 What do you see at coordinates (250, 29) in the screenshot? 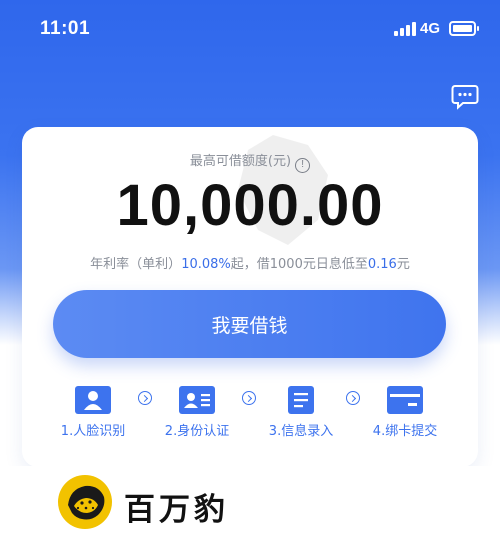
I see `status-bar: 11:01 4G` at bounding box center [250, 29].